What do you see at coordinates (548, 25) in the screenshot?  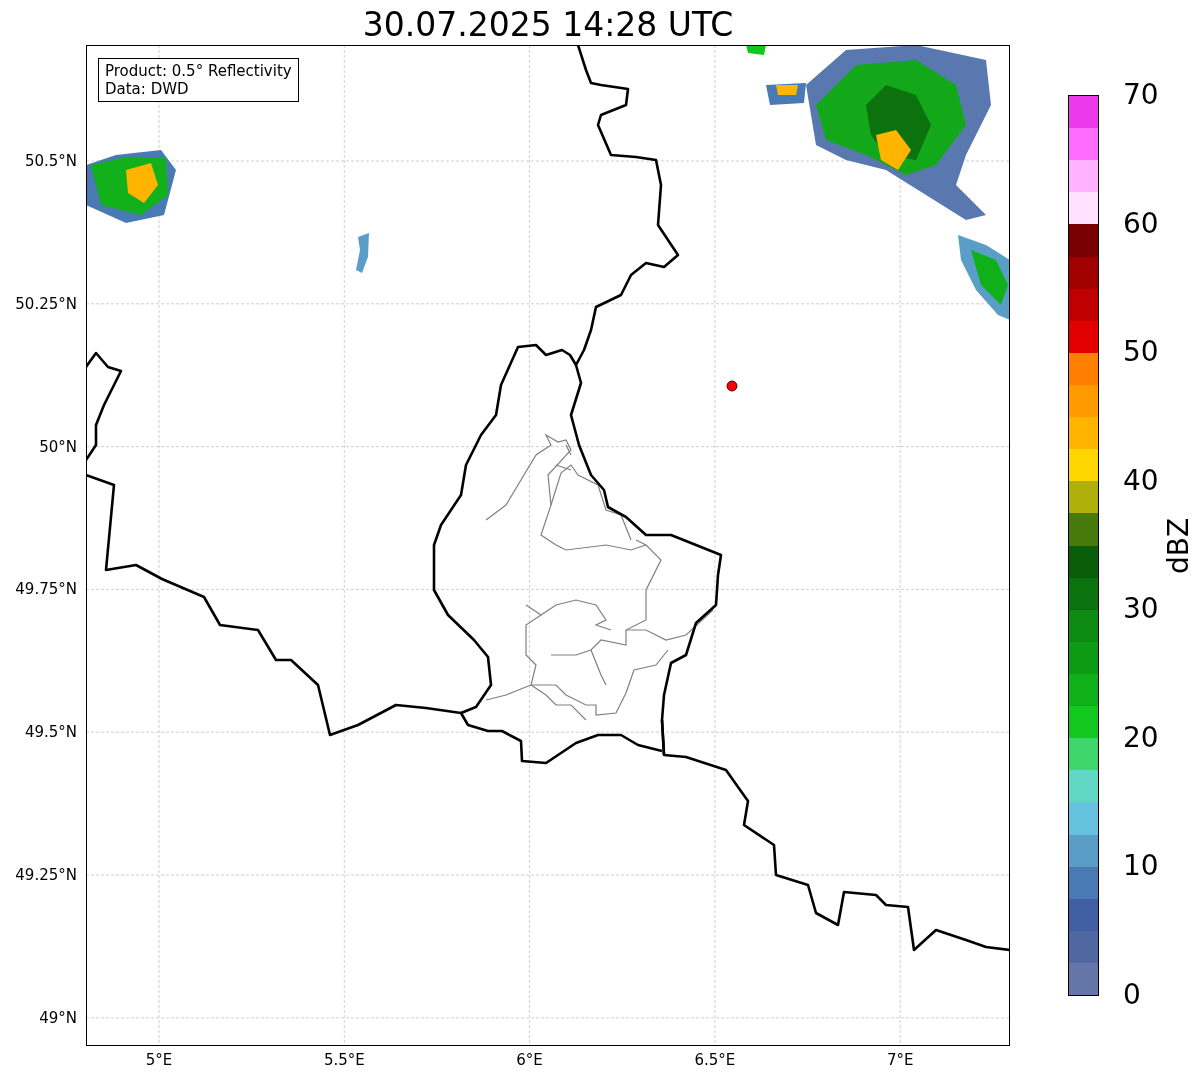 I see `chart-title: 30.07.2025 14:28 UTC` at bounding box center [548, 25].